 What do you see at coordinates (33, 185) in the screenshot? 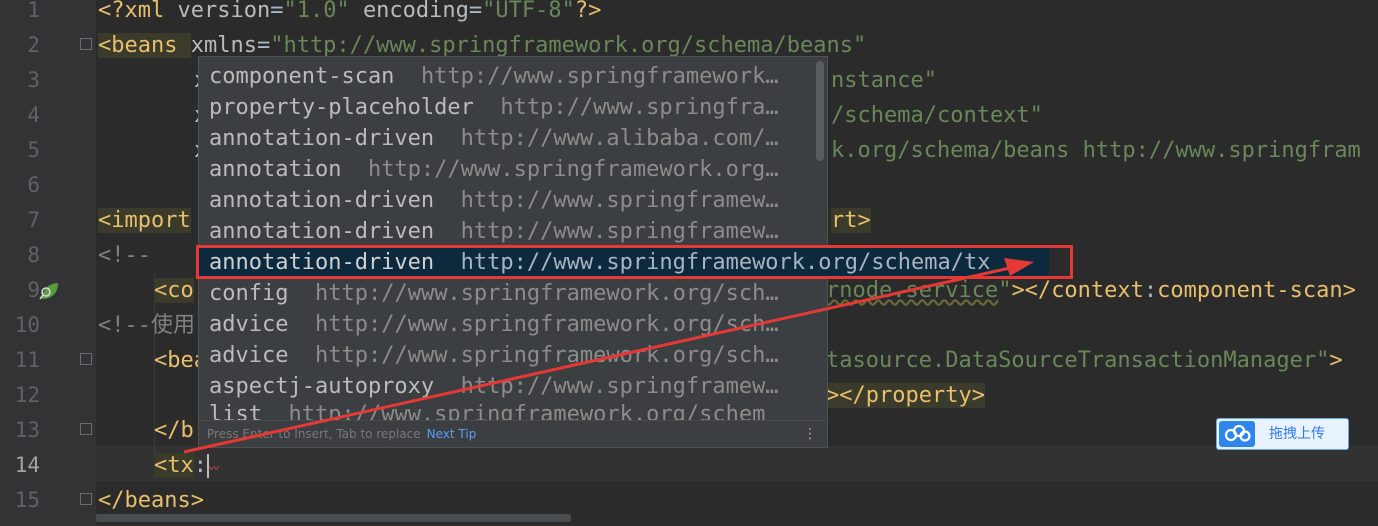
I see `line-number: 6` at bounding box center [33, 185].